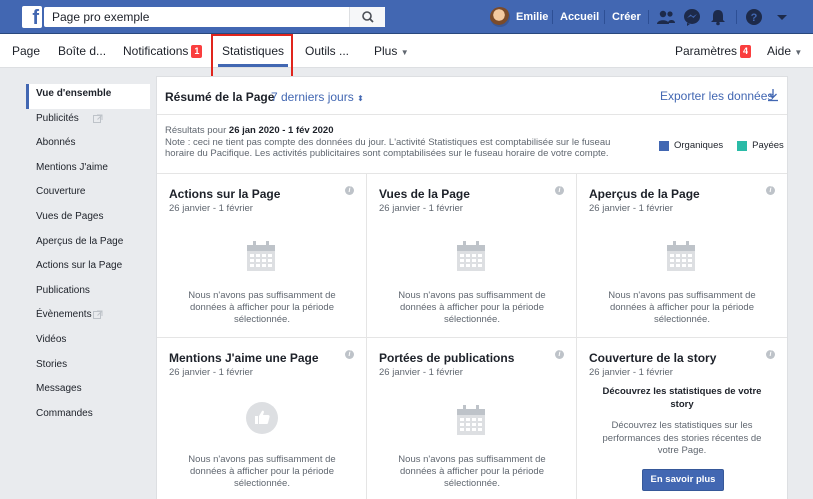 Image resolution: width=813 pixels, height=499 pixels. What do you see at coordinates (32, 17) in the screenshot?
I see `facebook-logo: f` at bounding box center [32, 17].